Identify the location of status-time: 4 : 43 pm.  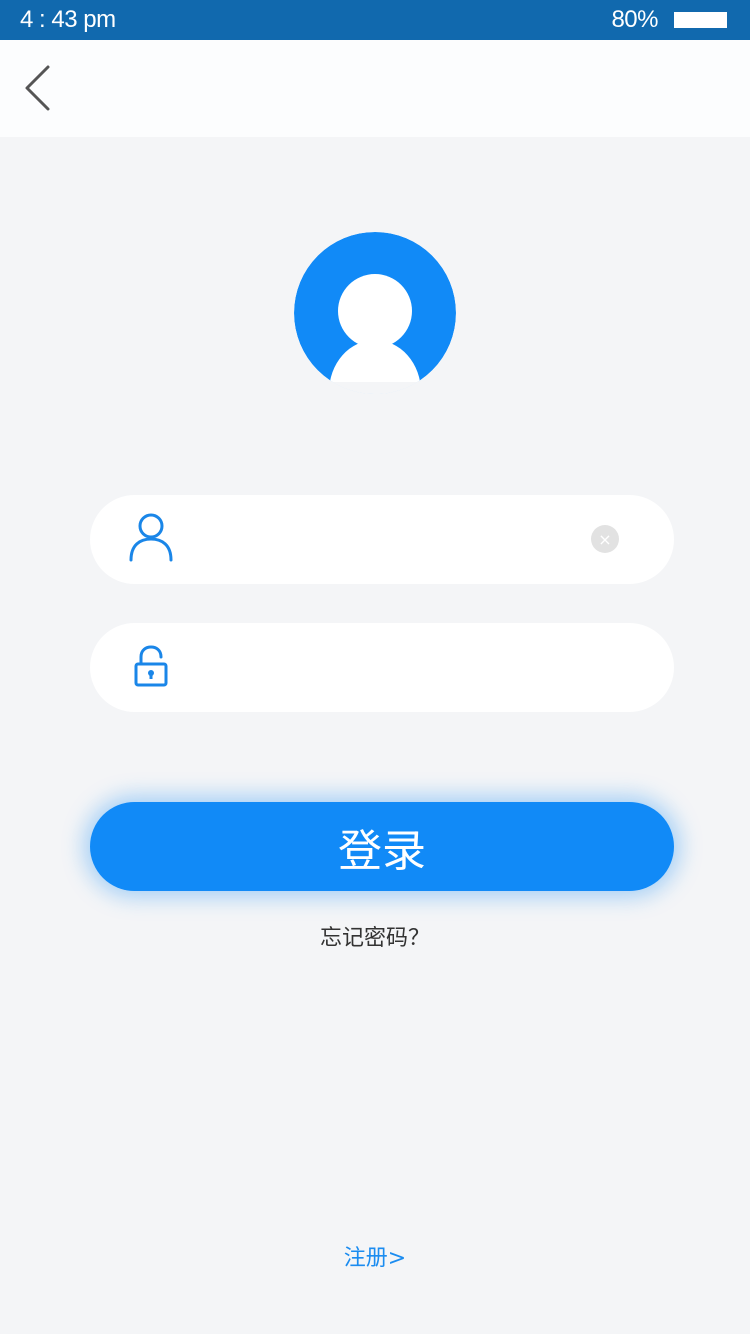
(68, 19).